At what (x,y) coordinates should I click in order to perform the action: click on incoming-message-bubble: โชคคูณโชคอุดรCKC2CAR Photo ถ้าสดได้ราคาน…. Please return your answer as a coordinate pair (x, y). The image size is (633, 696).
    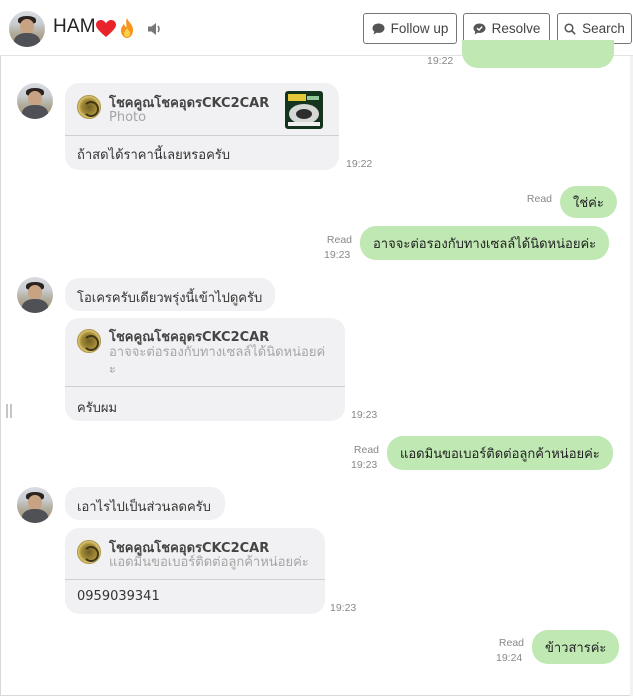
    Looking at the image, I should click on (202, 126).